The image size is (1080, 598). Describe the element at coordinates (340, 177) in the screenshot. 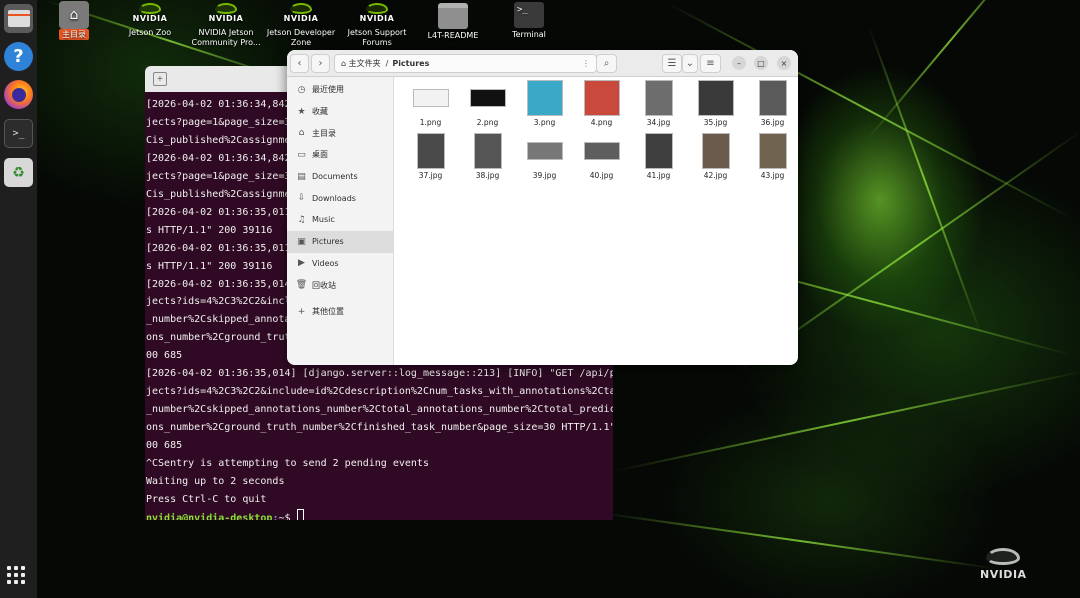

I see `sidebar-item-document: ▤ Documents` at that location.